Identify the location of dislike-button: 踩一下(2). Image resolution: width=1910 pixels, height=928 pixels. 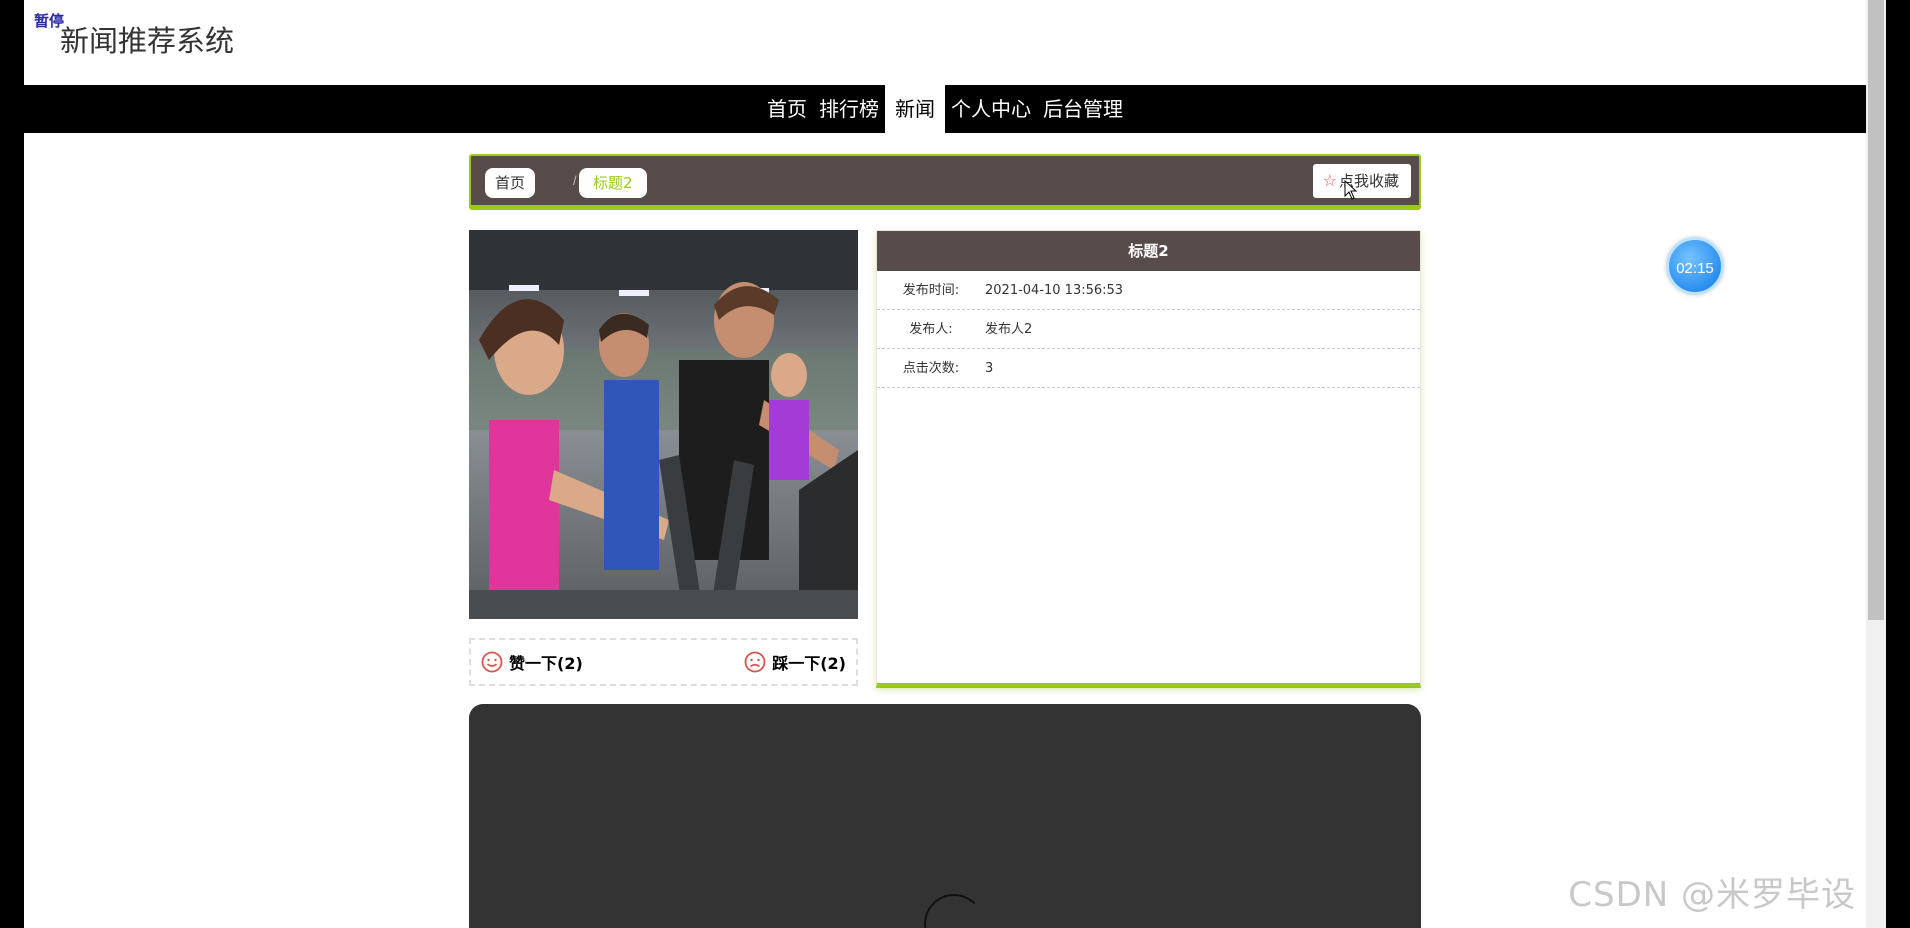
(795, 662).